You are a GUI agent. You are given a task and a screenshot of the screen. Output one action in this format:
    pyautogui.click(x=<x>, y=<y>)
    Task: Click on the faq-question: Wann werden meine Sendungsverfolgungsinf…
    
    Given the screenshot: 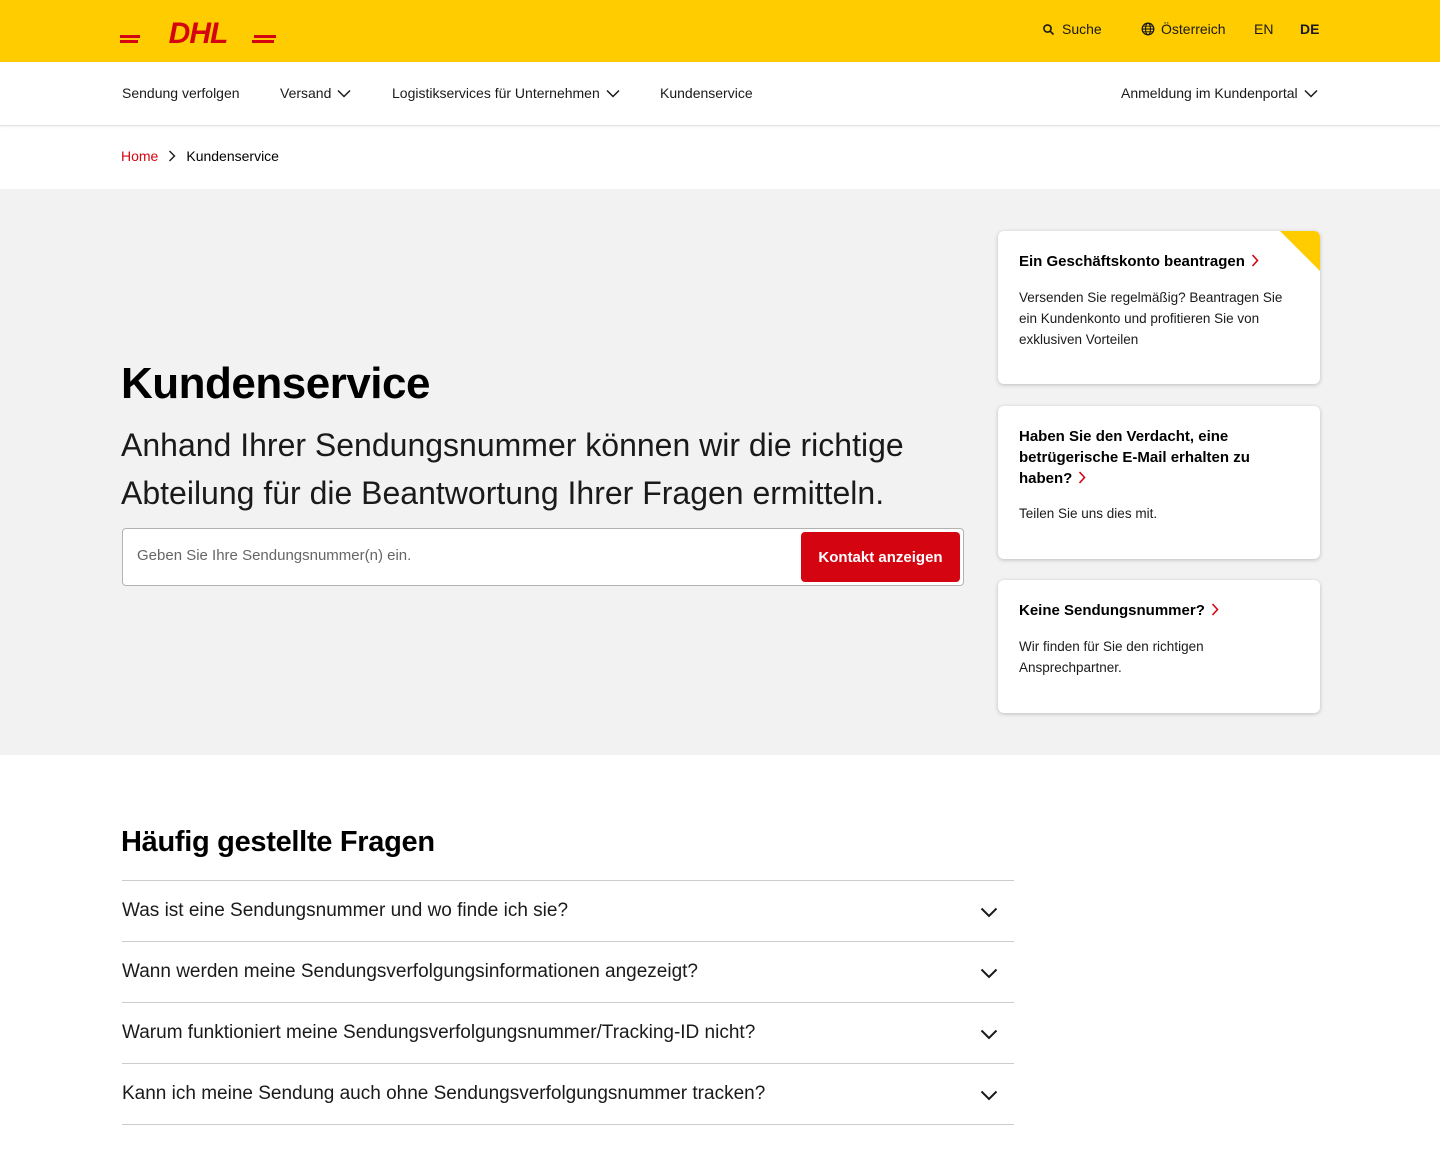 What is the action you would take?
    pyautogui.click(x=410, y=971)
    